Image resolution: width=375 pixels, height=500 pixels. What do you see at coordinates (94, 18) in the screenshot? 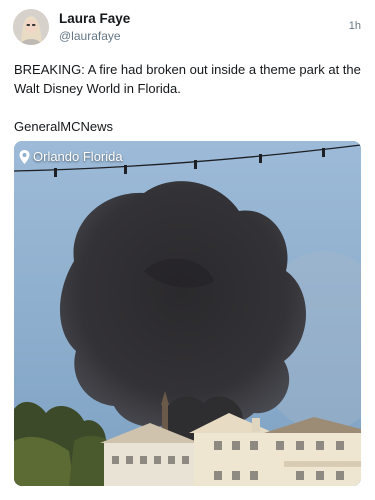
I see `author-name: Laura Faye` at bounding box center [94, 18].